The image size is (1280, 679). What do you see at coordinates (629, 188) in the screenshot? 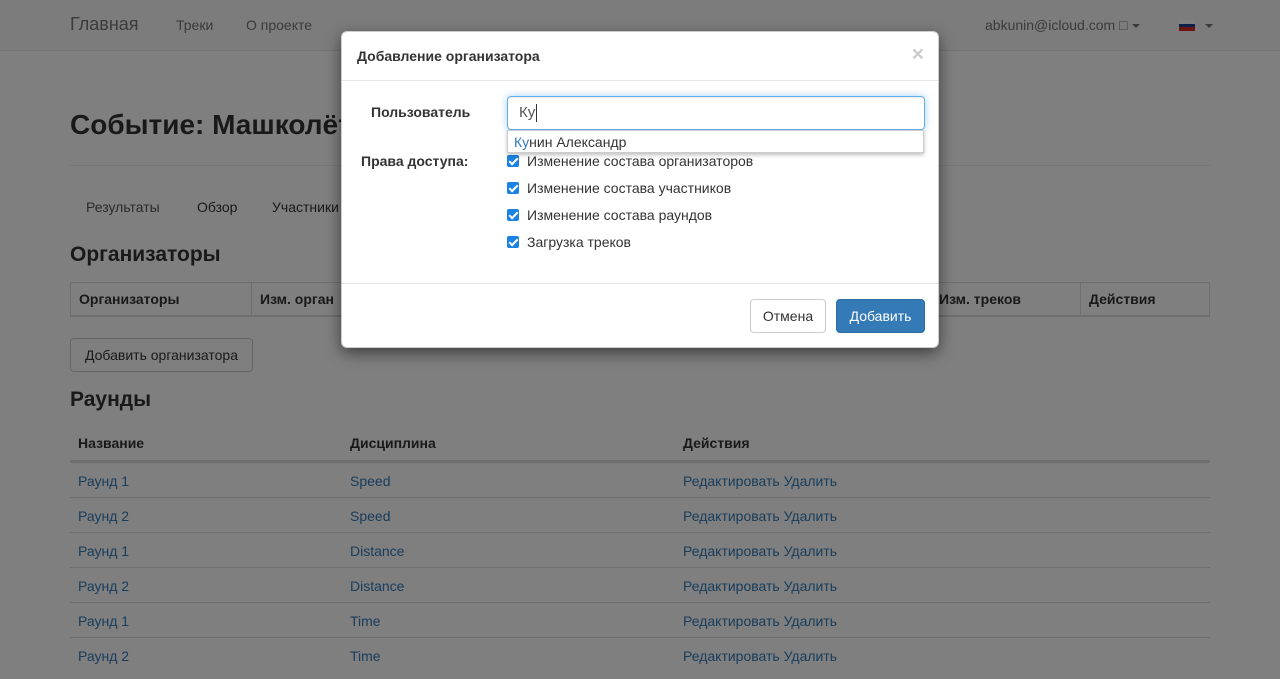
I see `permission-label: Изменение состава участников` at bounding box center [629, 188].